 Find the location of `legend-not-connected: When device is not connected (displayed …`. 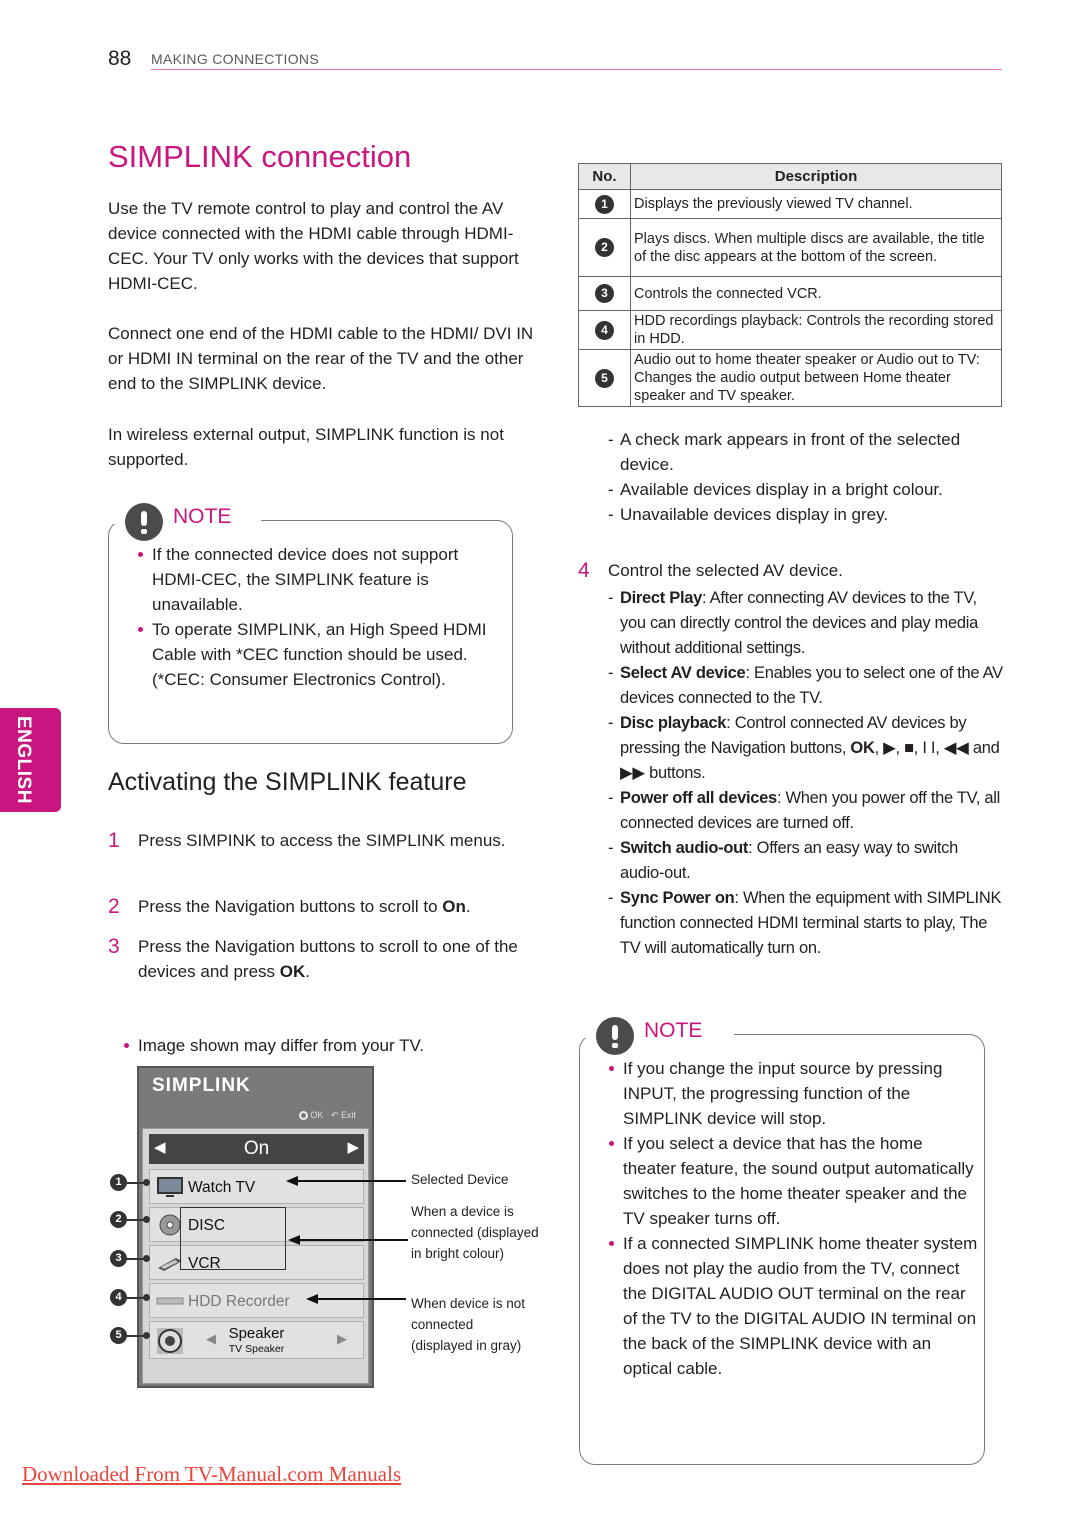

legend-not-connected: When device is not connected (displayed … is located at coordinates (468, 1324).